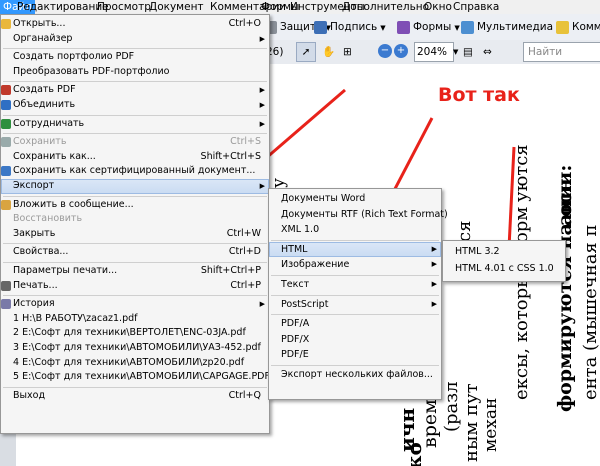 The image size is (600, 466). What do you see at coordinates (135, 105) in the screenshot?
I see `menu-item: Объединить ▶` at bounding box center [135, 105].